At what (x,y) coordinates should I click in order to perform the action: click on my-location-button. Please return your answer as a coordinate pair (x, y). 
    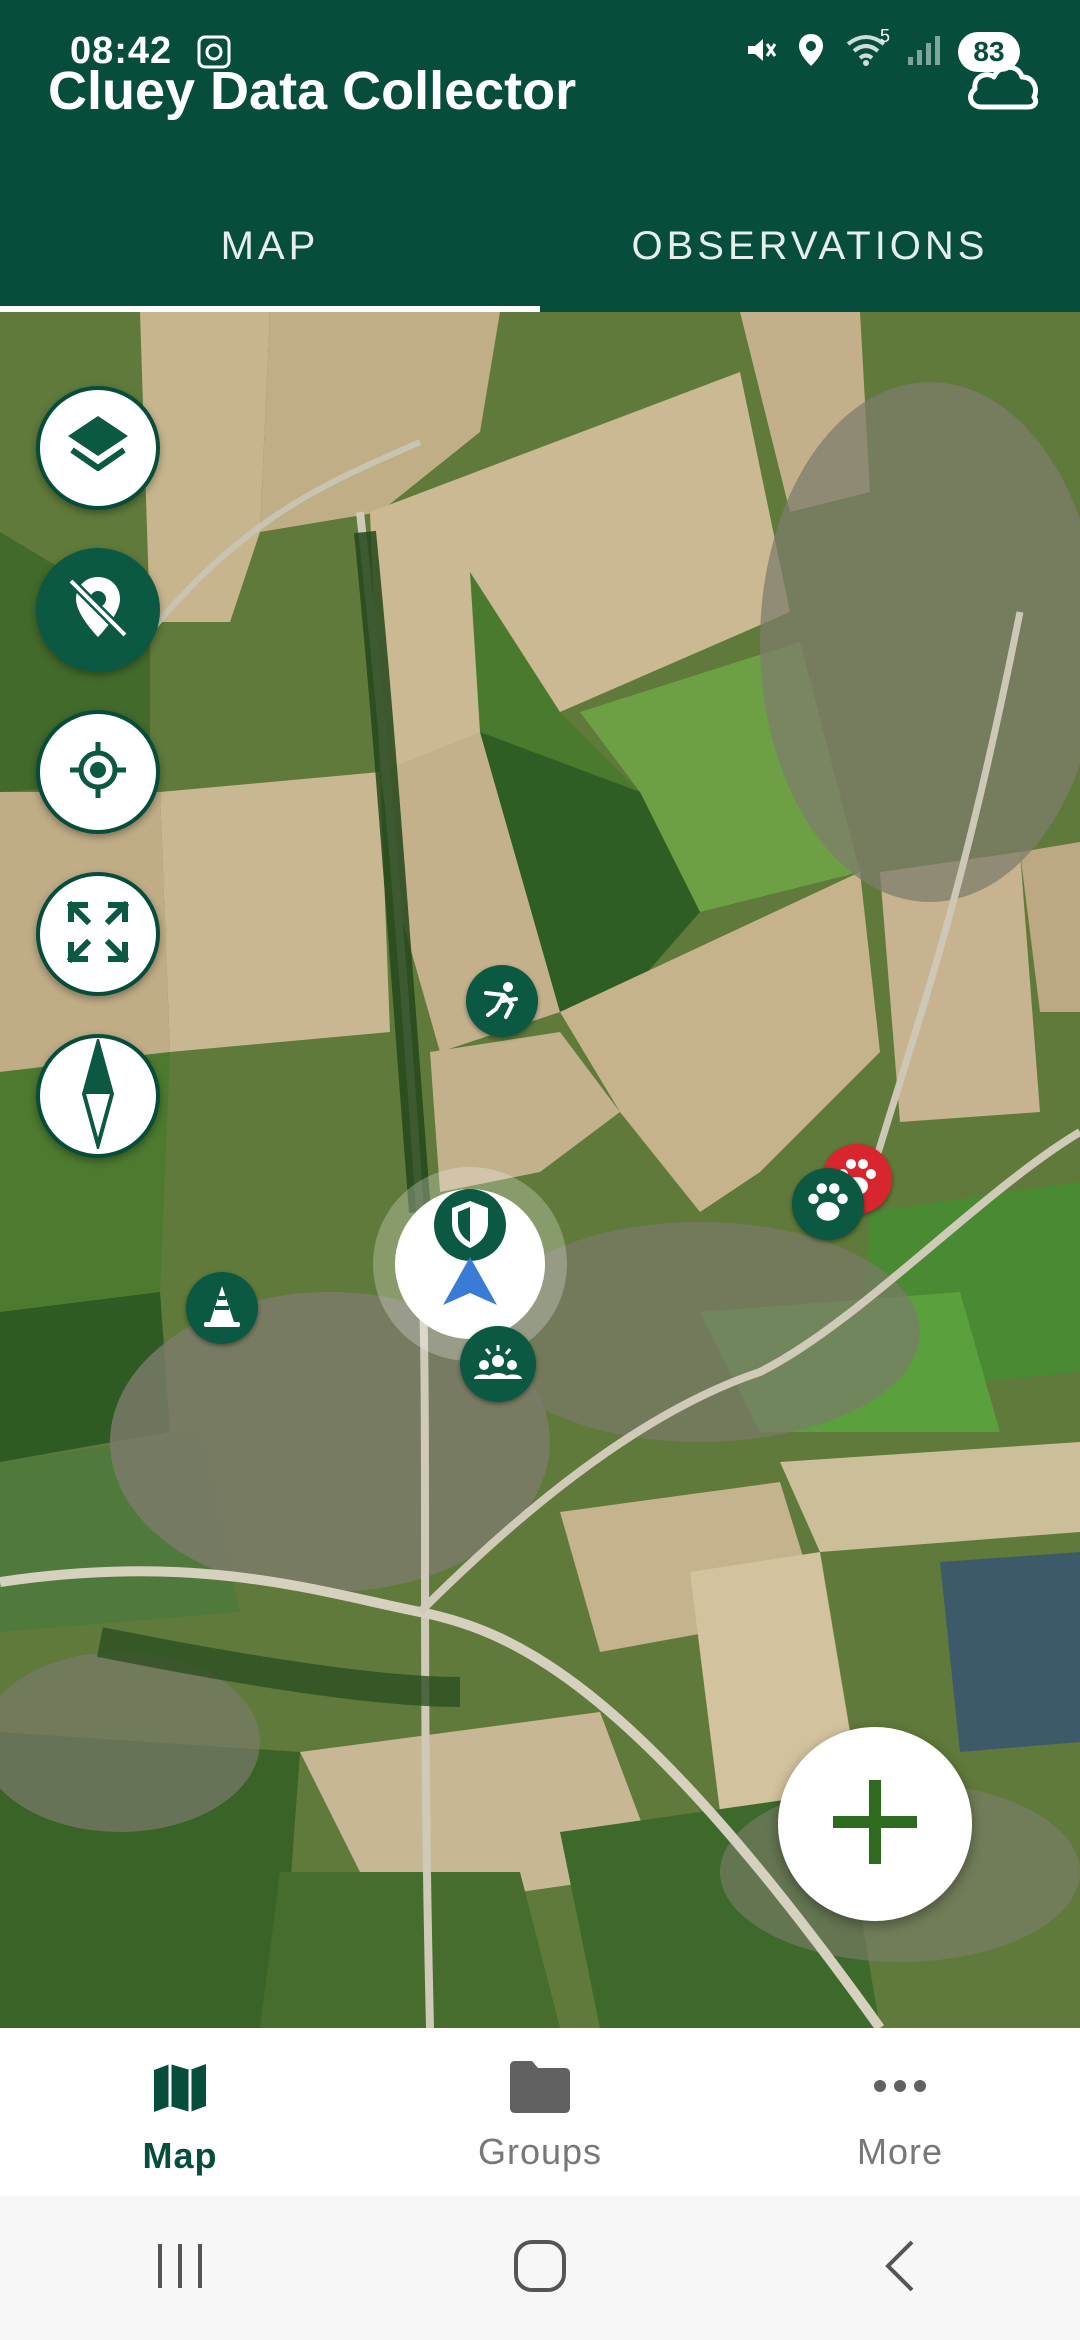
    Looking at the image, I should click on (98, 772).